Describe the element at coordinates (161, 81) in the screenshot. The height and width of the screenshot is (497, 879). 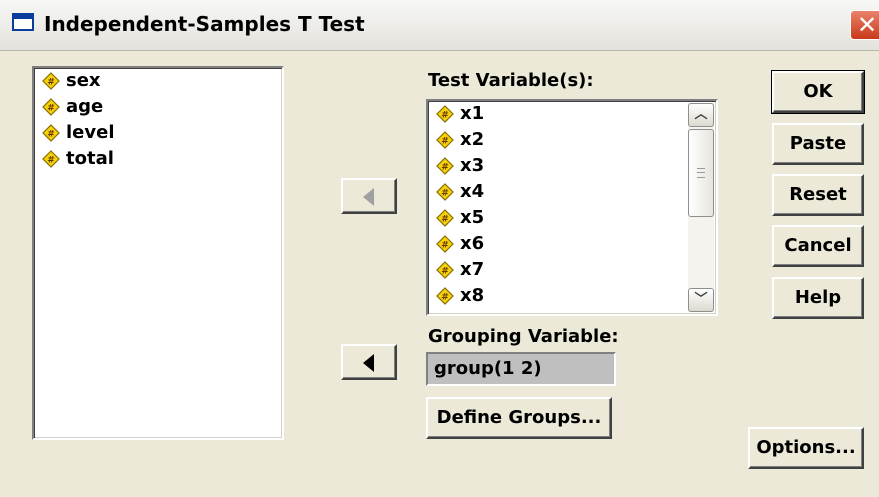
I see `list-item: # sex` at that location.